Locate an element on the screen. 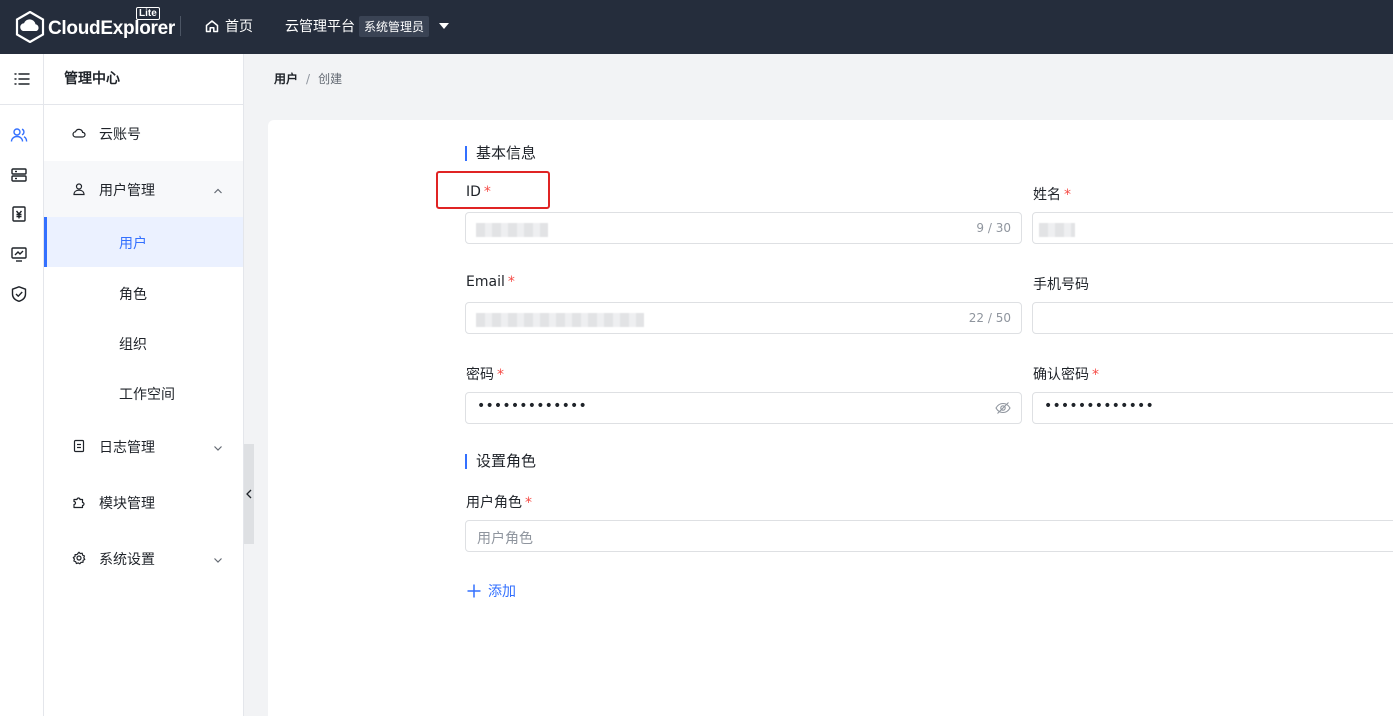 This screenshot has width=1393, height=716. password-label: 密码 * is located at coordinates (485, 375).